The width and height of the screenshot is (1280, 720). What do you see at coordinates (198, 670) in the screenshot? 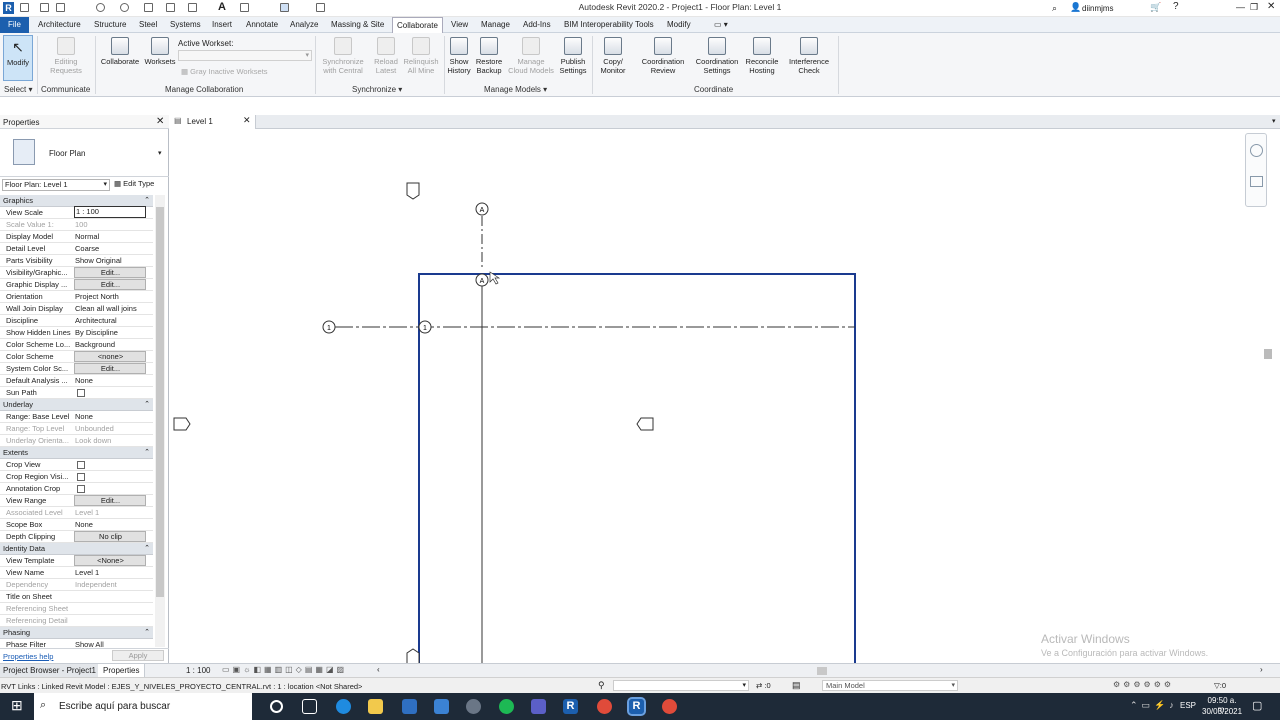
I see `view-scale: 1 : 100` at bounding box center [198, 670].